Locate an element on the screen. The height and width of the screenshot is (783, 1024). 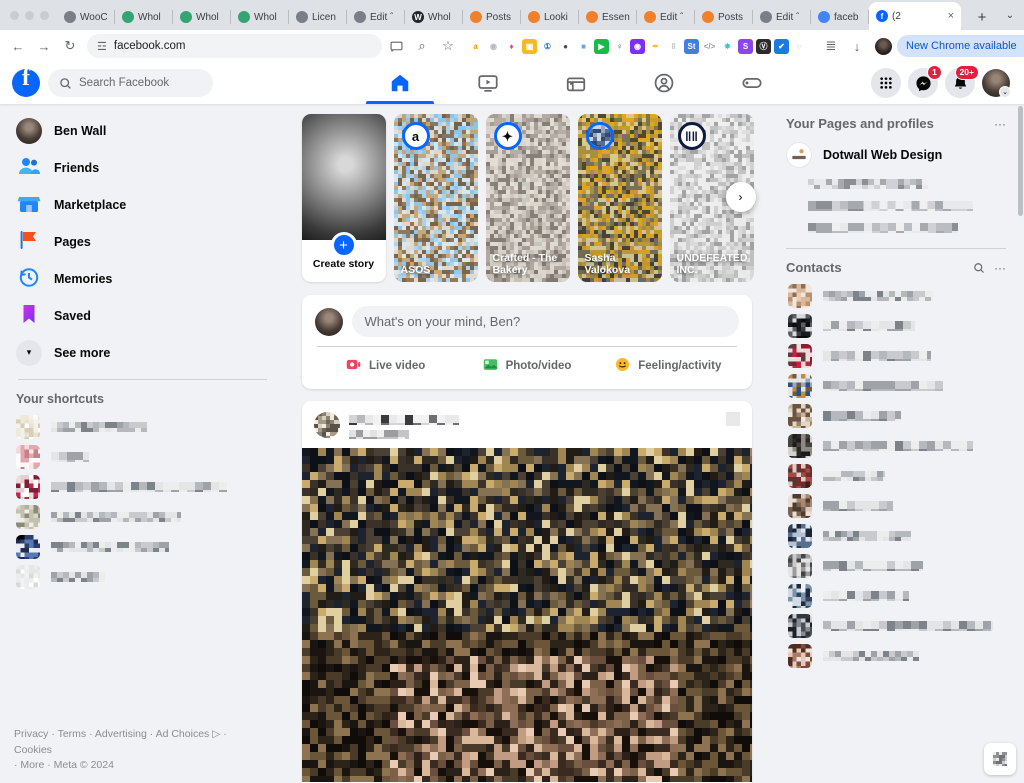
sidebar-item-saved: Saved is located at coordinates (141, 315).